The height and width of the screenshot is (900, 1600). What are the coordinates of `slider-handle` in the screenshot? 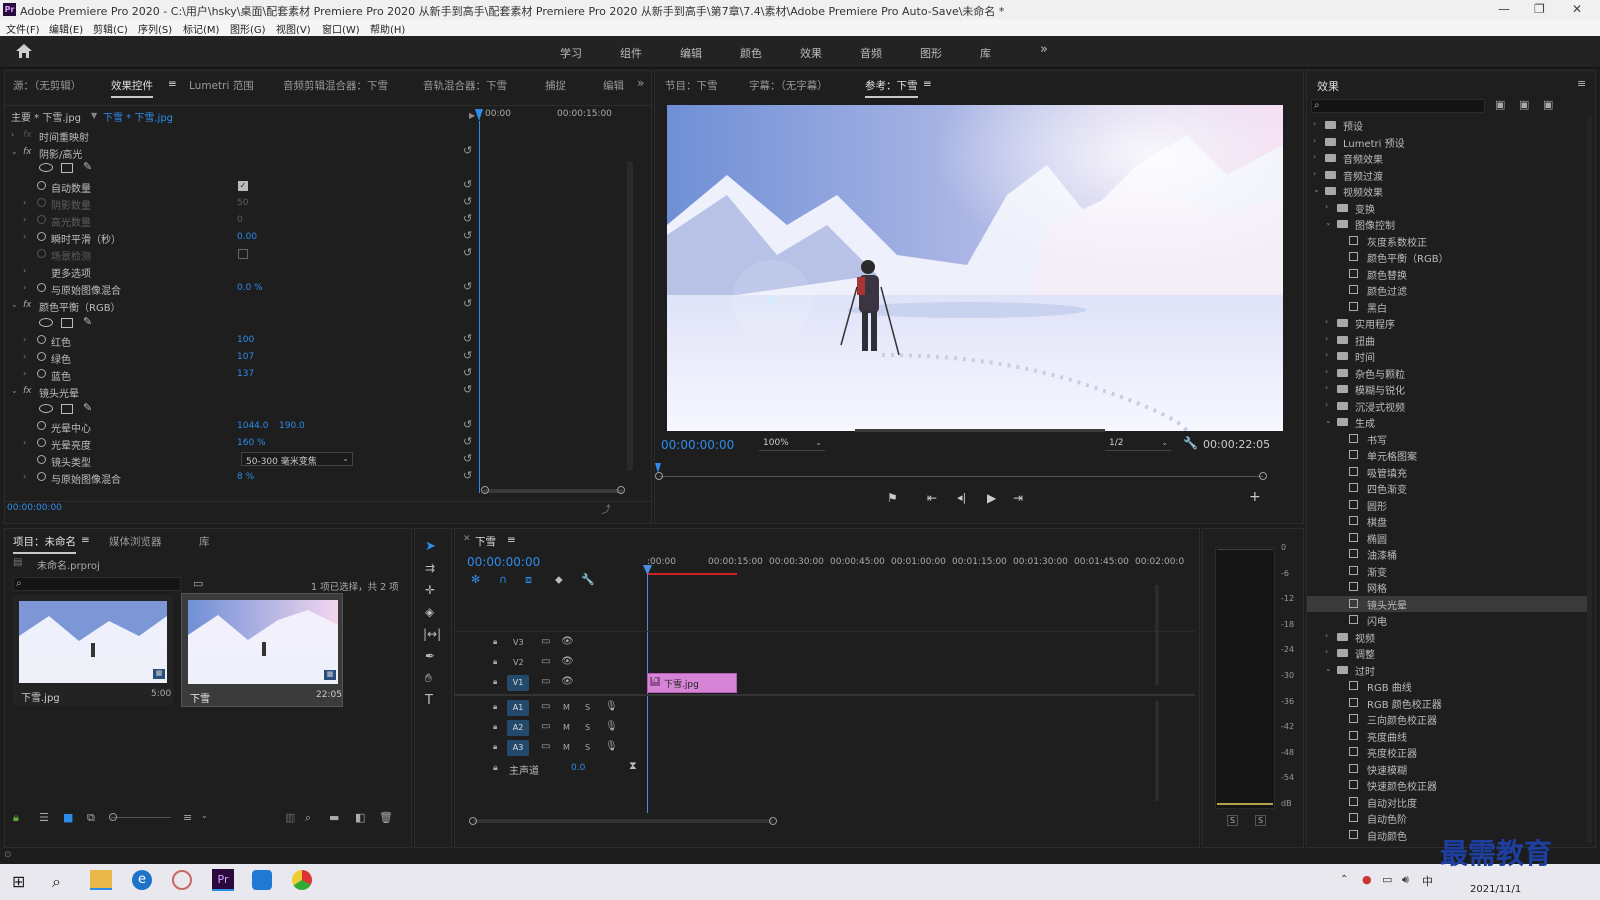 It's located at (113, 817).